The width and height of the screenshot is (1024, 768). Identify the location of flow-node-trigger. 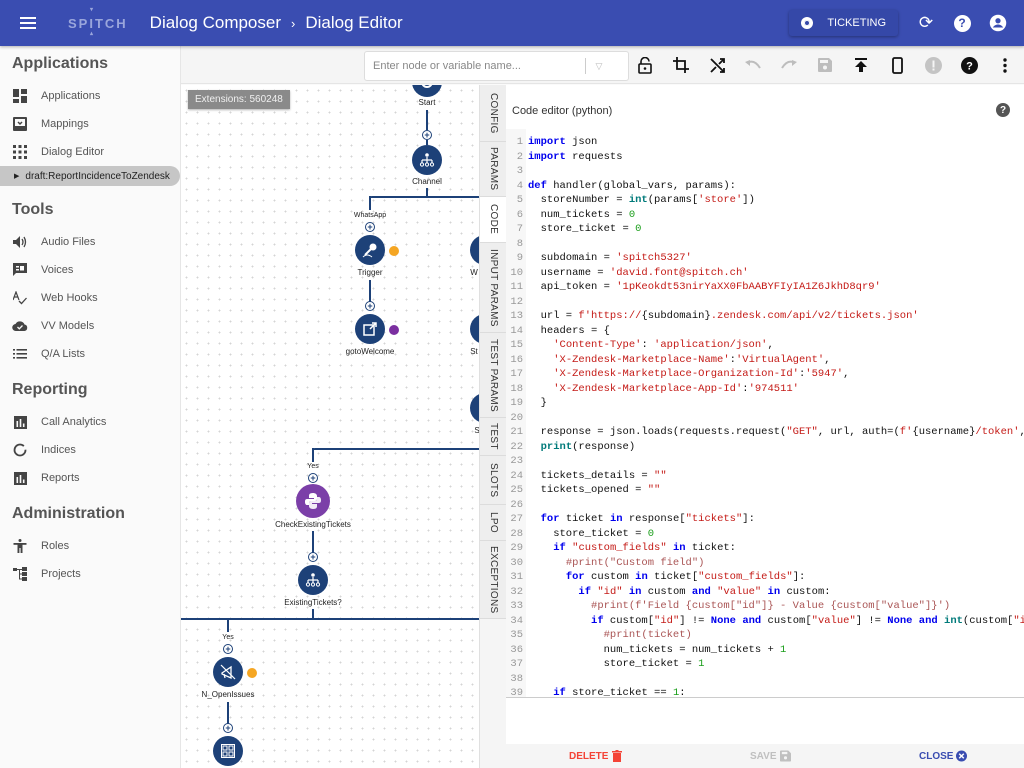
(370, 250).